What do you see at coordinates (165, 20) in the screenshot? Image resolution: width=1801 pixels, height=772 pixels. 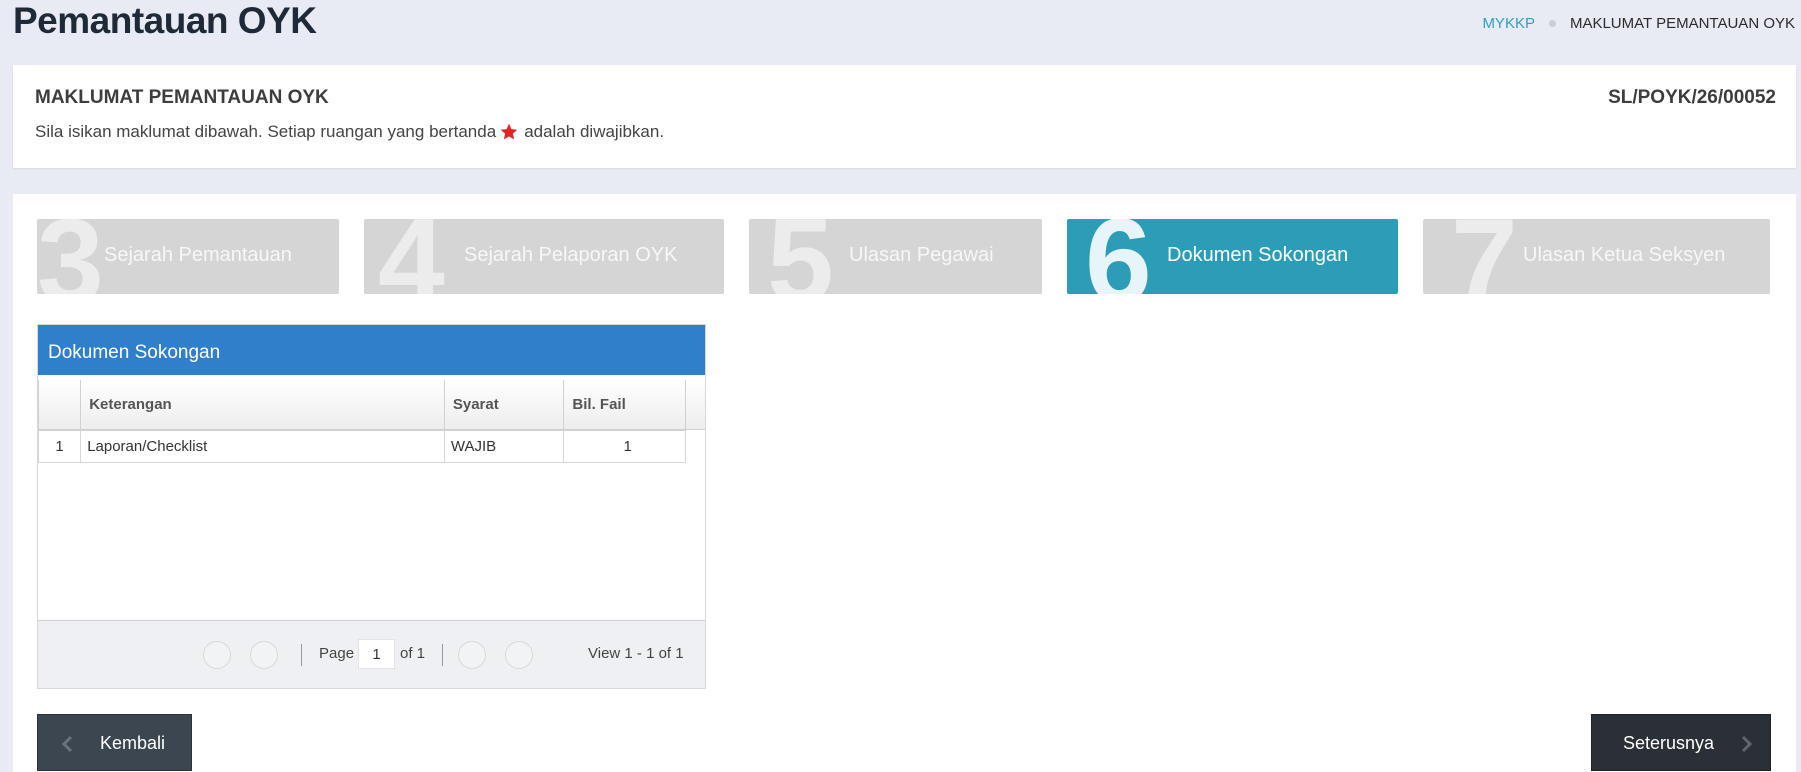 I see `page-title: Pemantauan OYK` at bounding box center [165, 20].